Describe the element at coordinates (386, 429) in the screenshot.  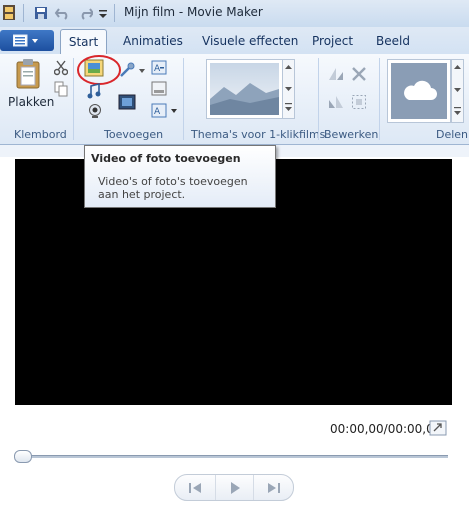
I see `timecode: 00:00,00/00:00,00` at that location.